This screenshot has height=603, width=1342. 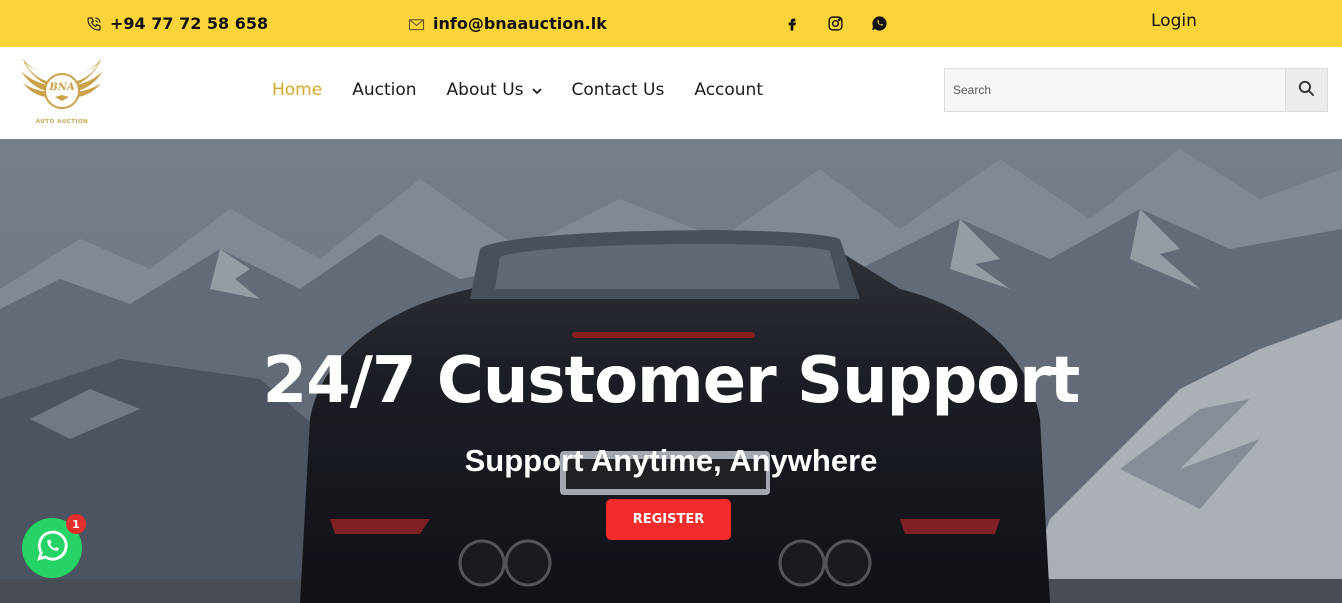 I want to click on phone-number: +94 77 72 58 658, so click(x=189, y=23).